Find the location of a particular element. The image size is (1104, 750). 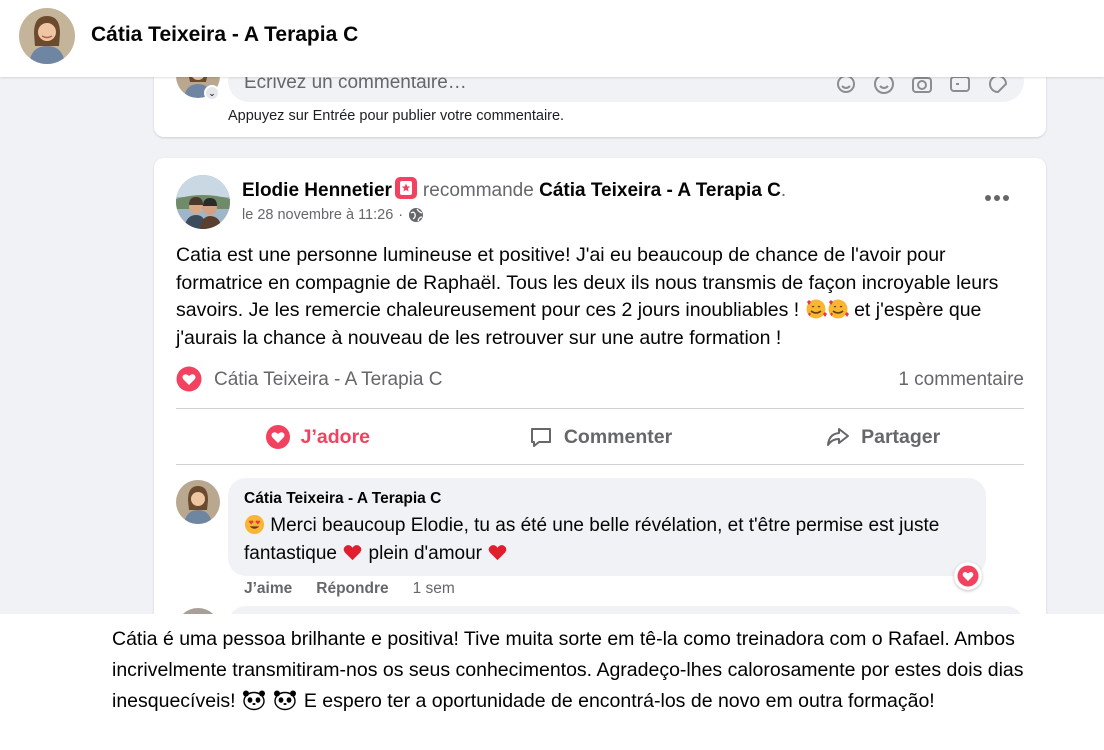

share-label: Partager is located at coordinates (901, 436).